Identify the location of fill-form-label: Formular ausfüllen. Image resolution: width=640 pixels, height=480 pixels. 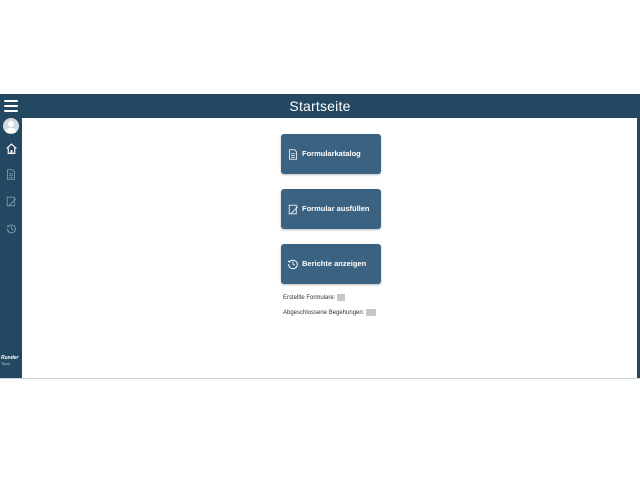
(336, 208).